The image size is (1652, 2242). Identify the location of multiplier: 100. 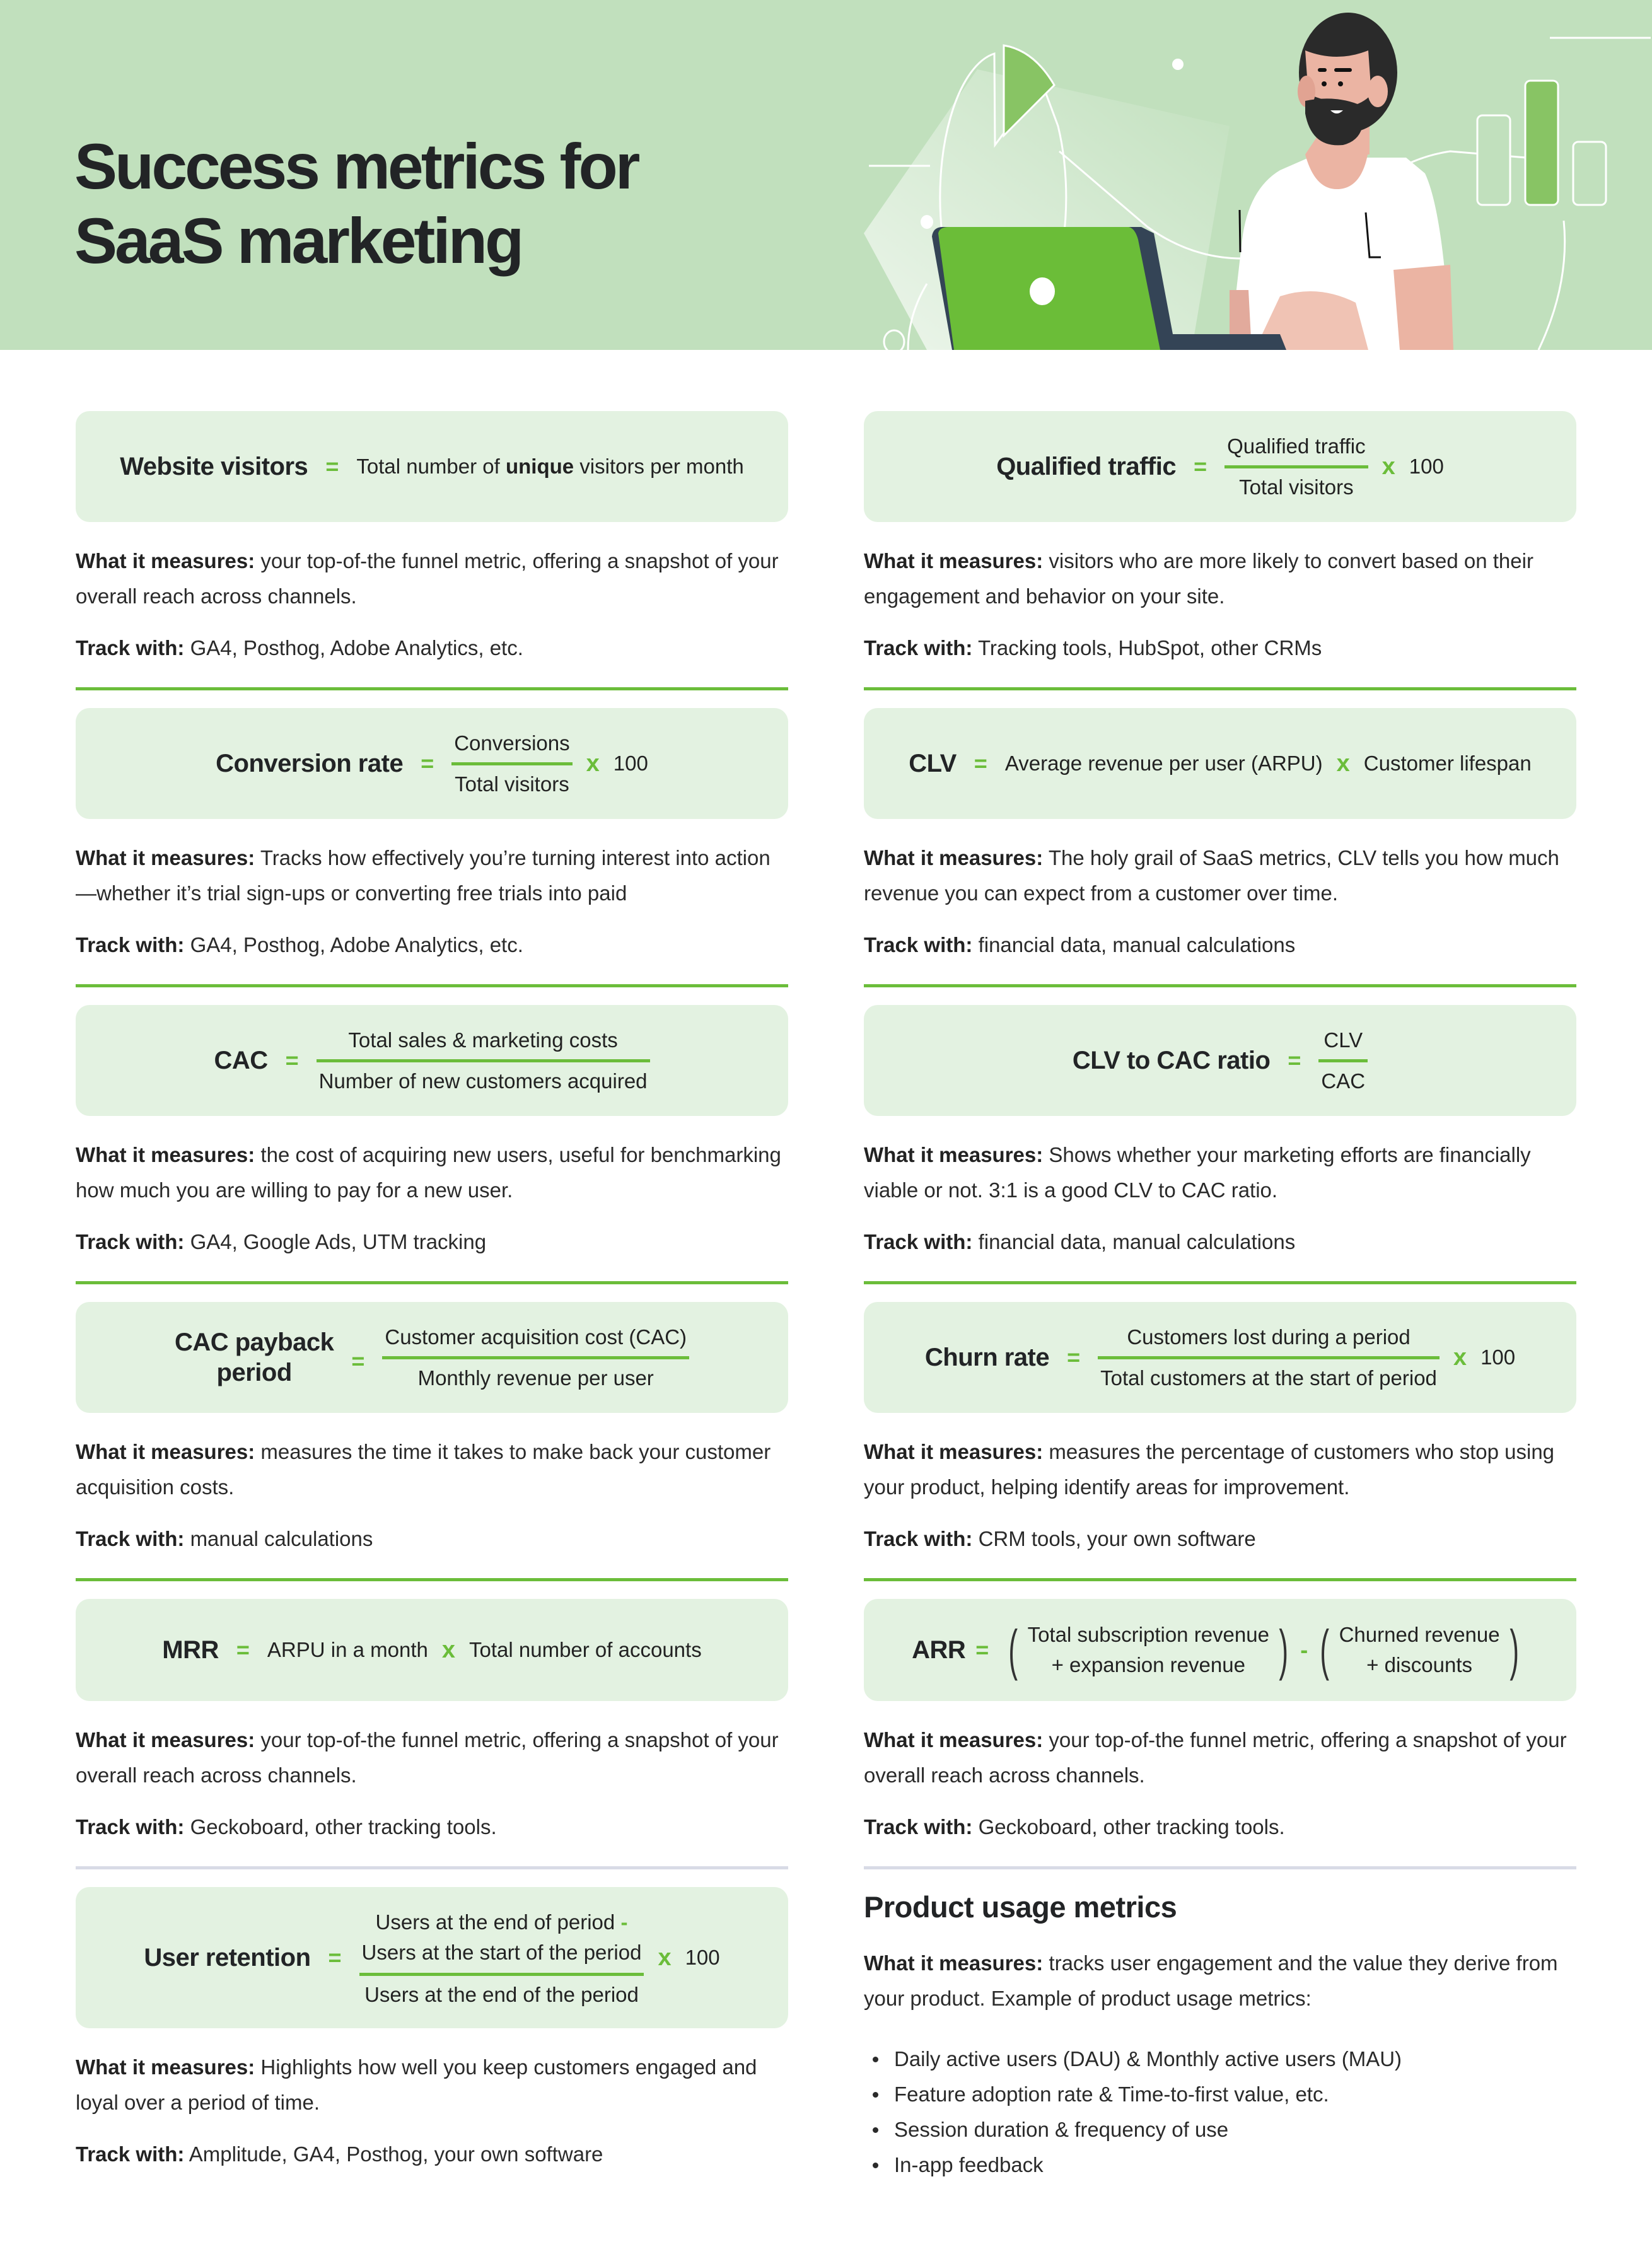
(630, 764).